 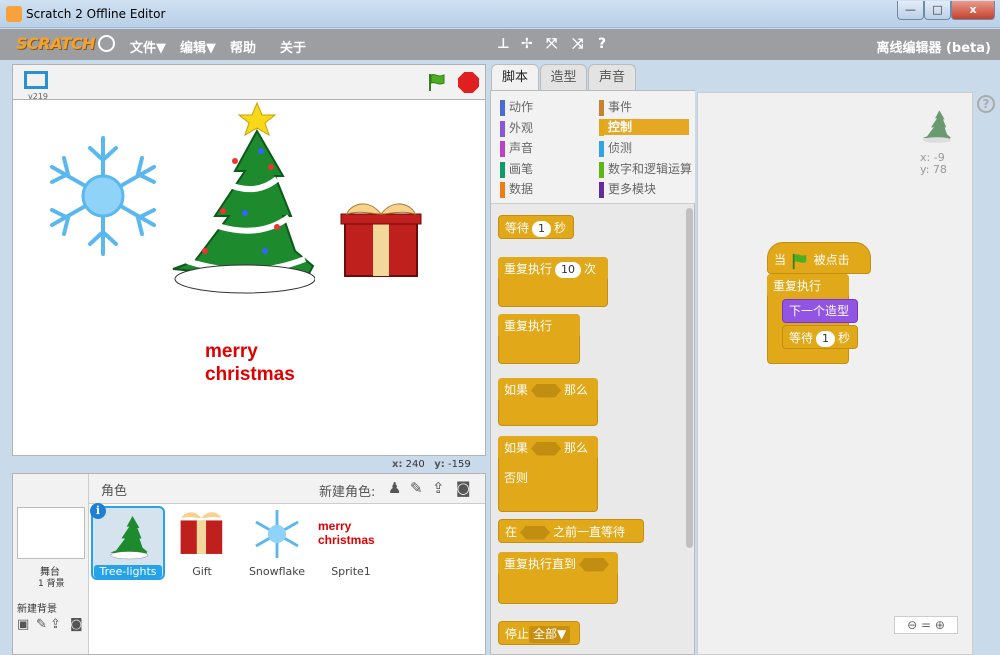 I want to click on block-wait-until-slot, so click(x=535, y=532).